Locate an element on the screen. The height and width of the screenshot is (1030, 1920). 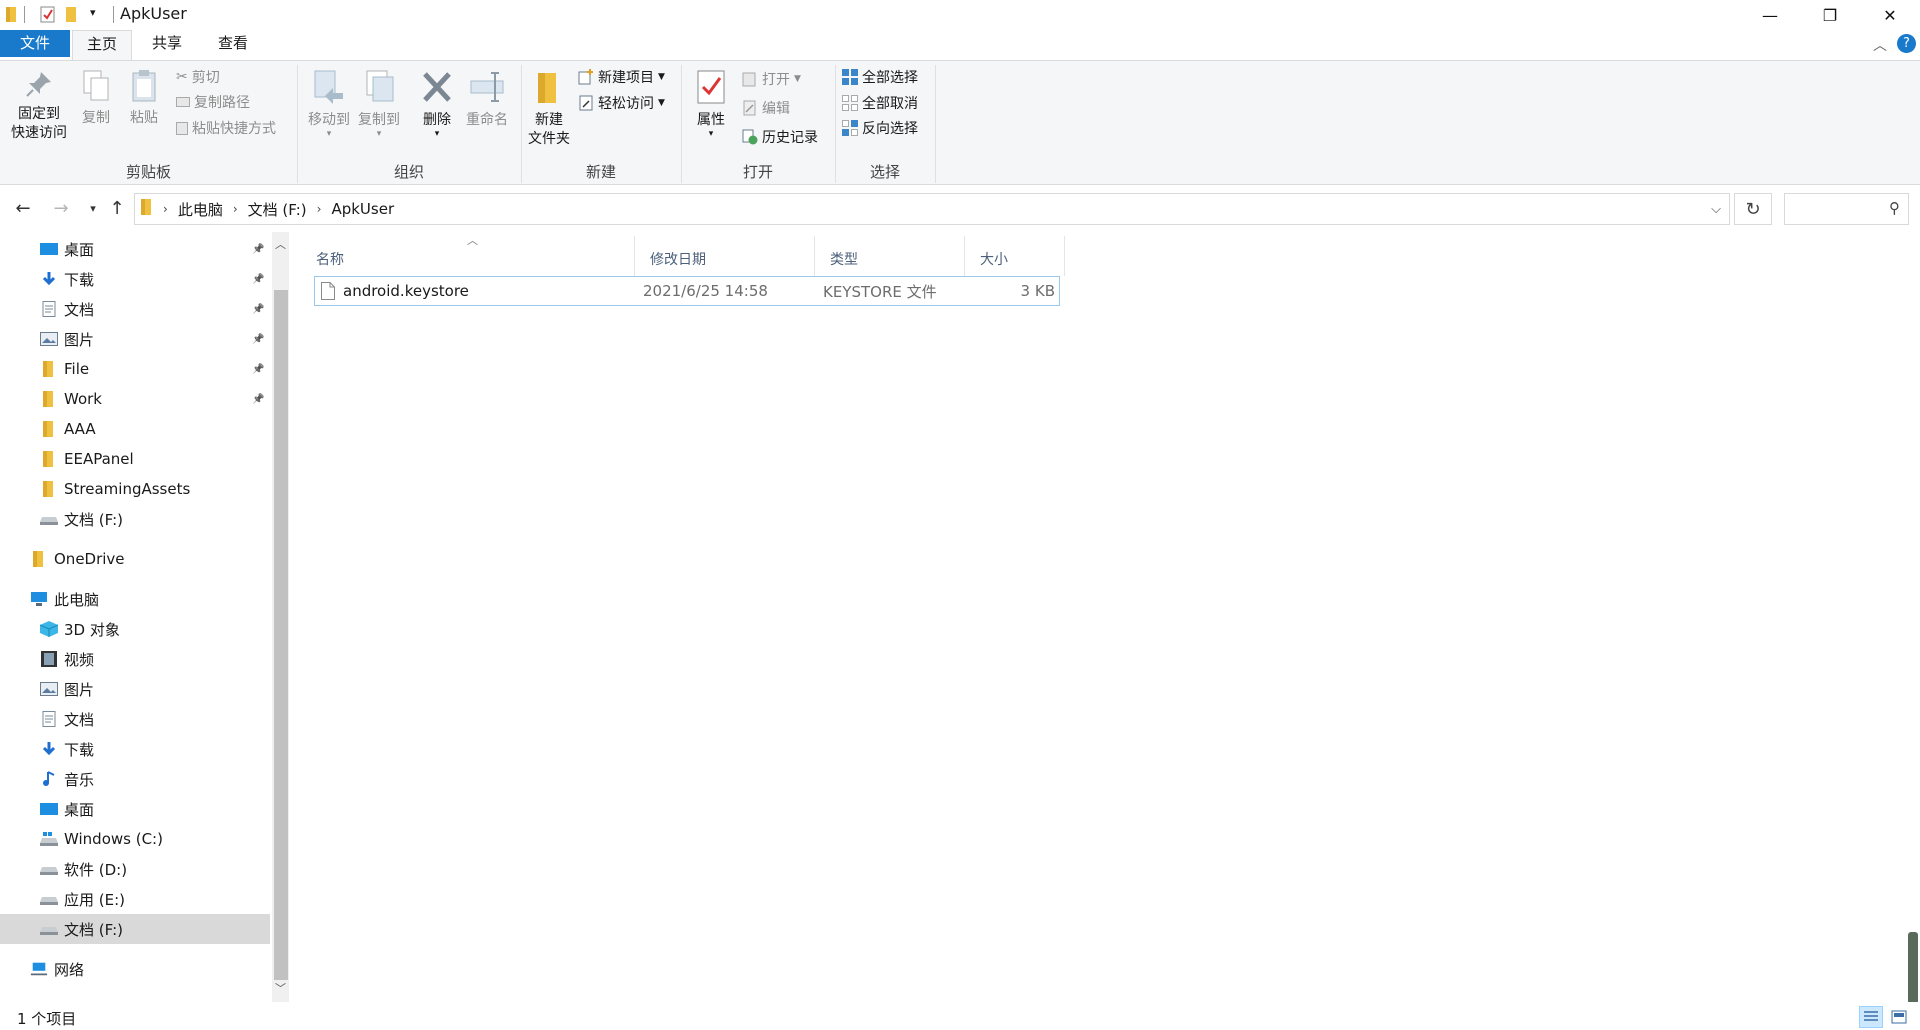
nav-item-network: 网络 is located at coordinates (135, 969).